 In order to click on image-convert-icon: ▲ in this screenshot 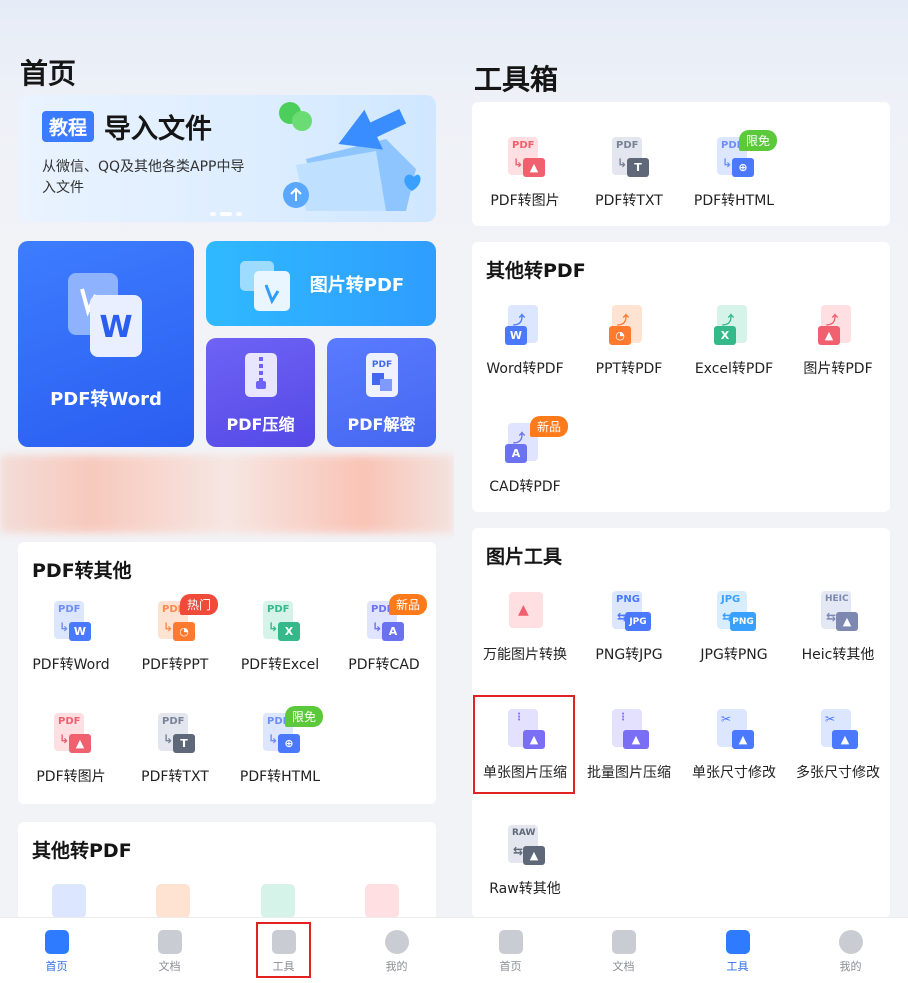, I will do `click(525, 612)`.